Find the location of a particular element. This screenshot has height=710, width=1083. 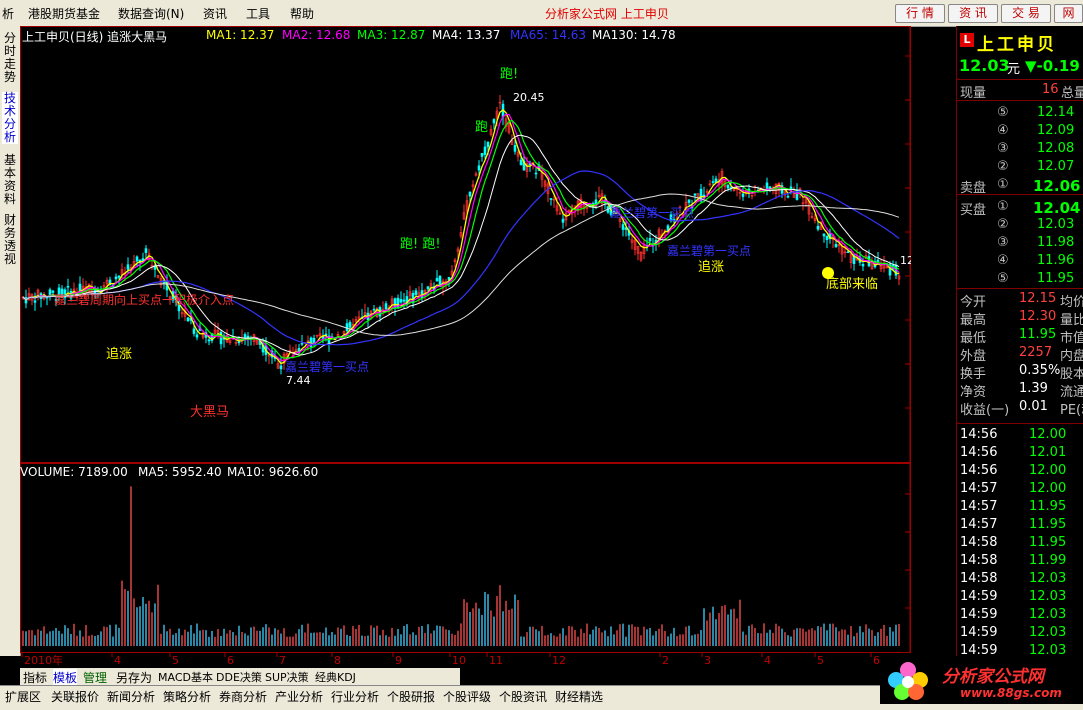

tick-time: 14:59 is located at coordinates (979, 596).